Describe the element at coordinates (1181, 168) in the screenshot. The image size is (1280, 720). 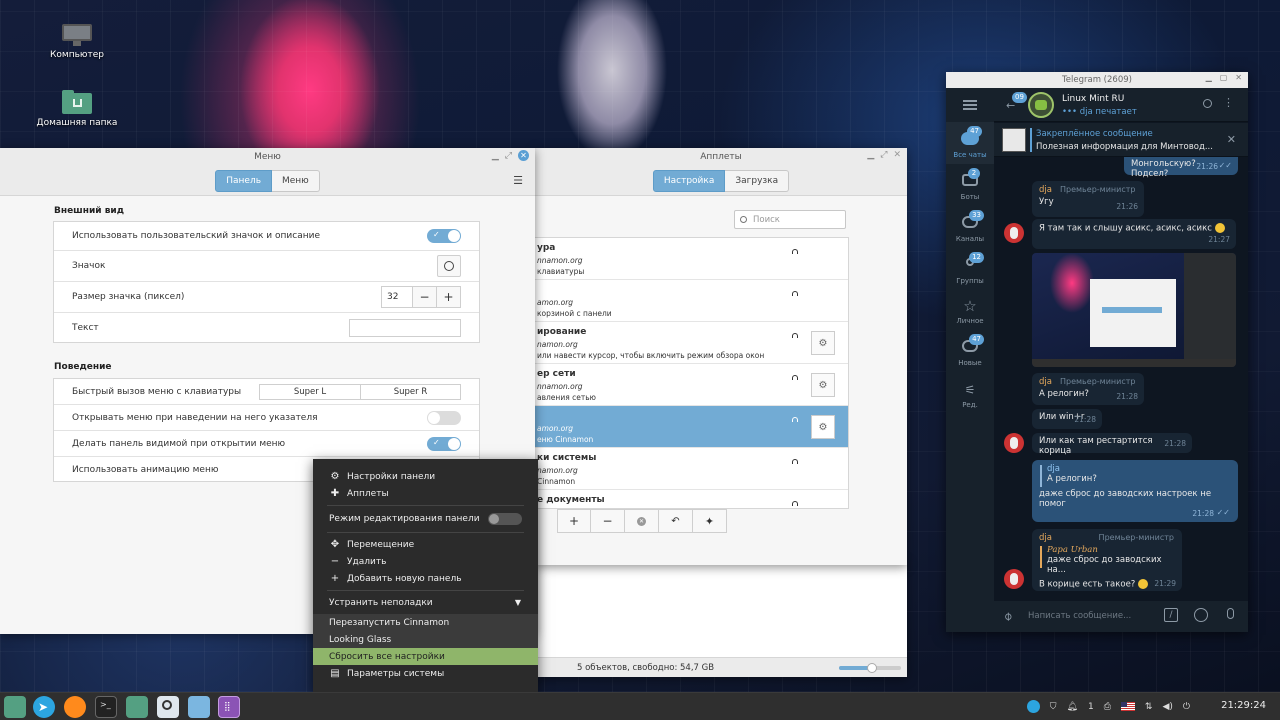
I see `message-outgoing: Монгольскую? Подсел? 21:26 ✓✓` at that location.